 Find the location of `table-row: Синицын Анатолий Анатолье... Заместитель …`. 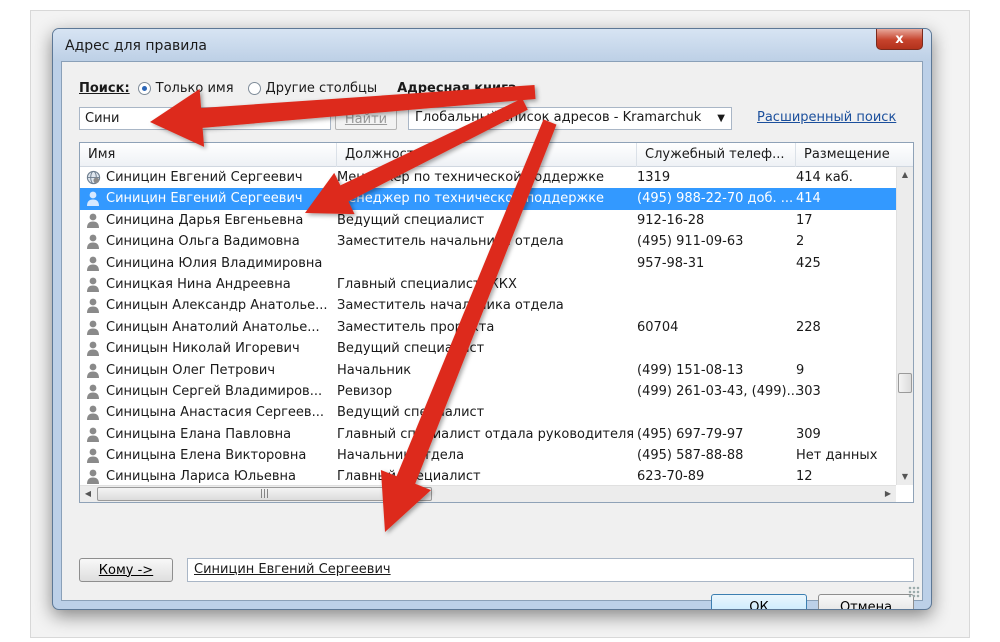

table-row: Синицын Анатолий Анатолье... Заместитель … is located at coordinates (488, 327).